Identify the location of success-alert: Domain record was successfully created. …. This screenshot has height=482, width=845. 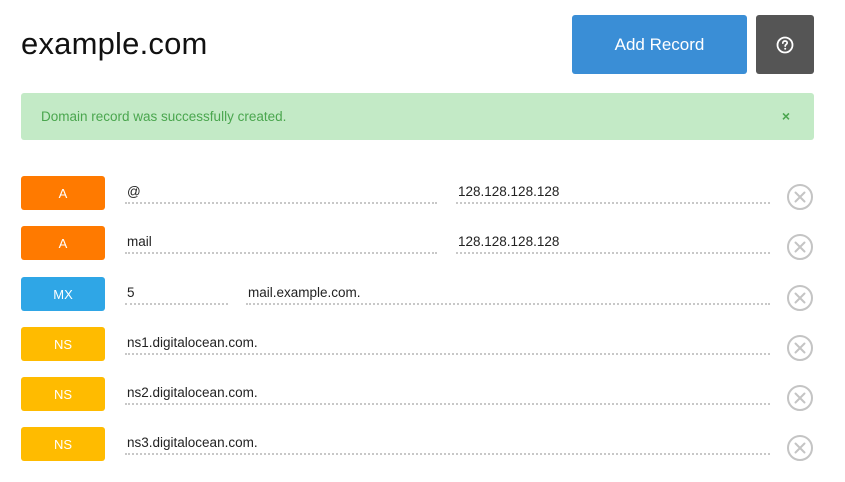
(417, 116).